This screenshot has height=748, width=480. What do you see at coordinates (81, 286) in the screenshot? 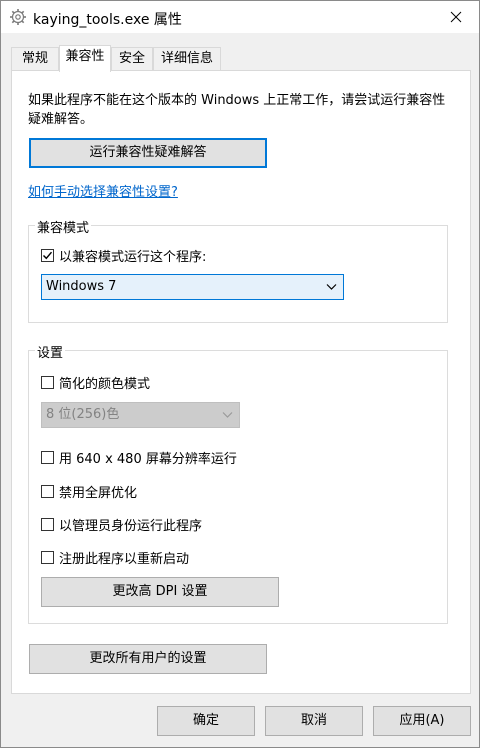
I see `os-version-value: Windows 7` at bounding box center [81, 286].